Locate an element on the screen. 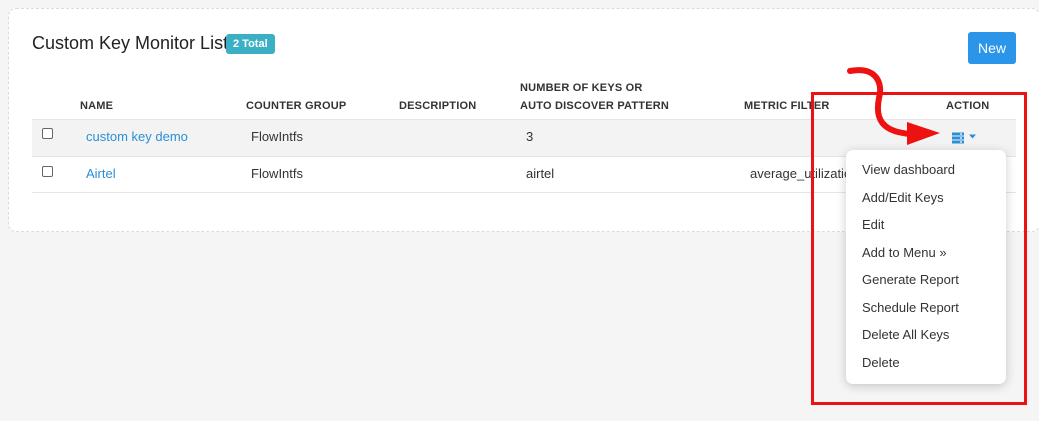  column-header-keys: NUMBER OF KEYS OR AUTO DISCOVER PATTERN is located at coordinates (594, 97).